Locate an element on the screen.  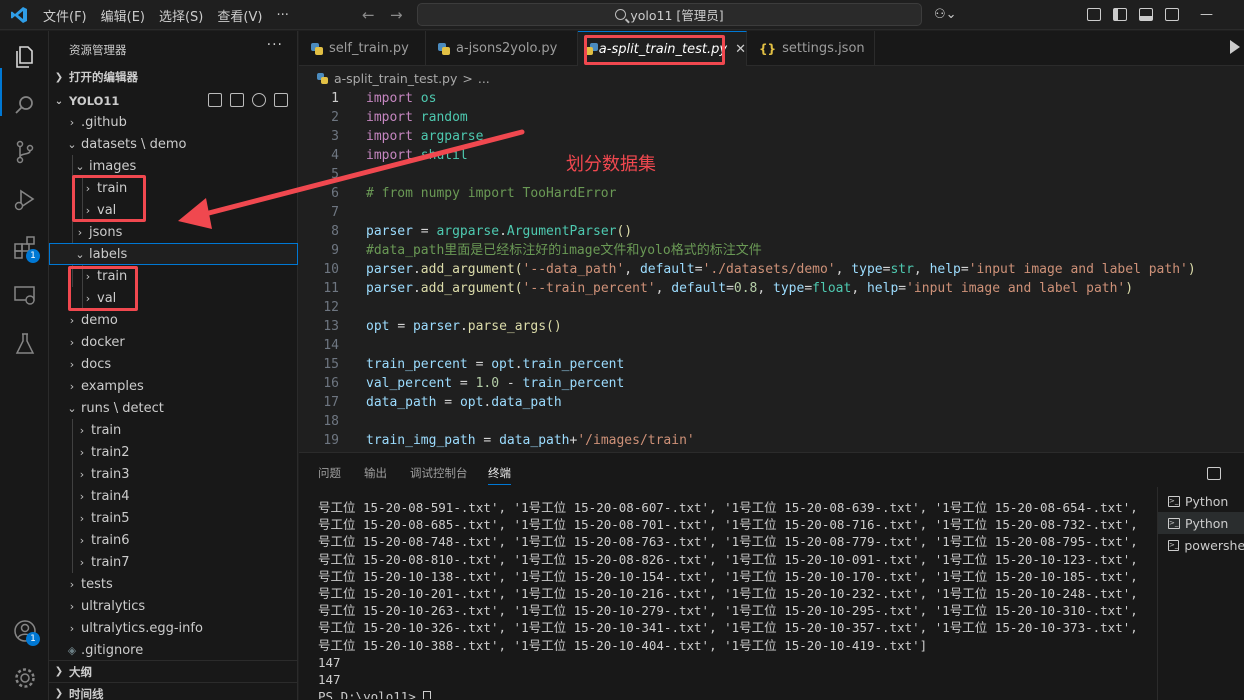
tab-settings-json: {} settings.json is located at coordinates (811, 48).